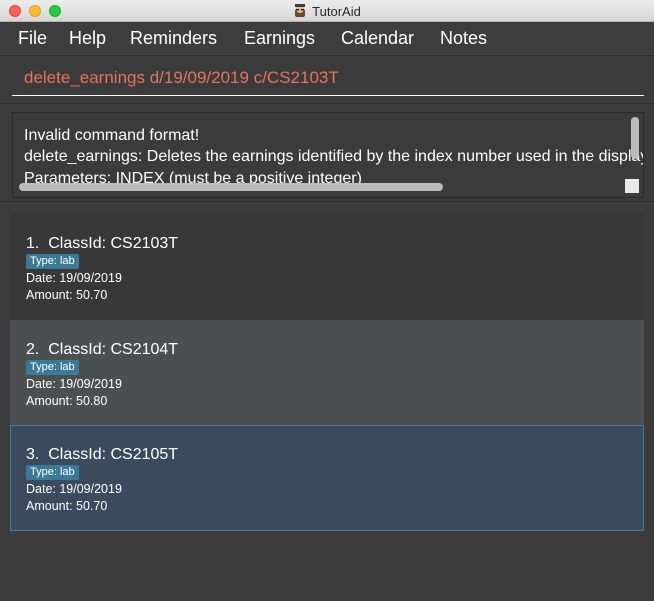 This screenshot has height=601, width=654. I want to click on earnings-card-title: 3. ClassId: CS2105T, so click(102, 455).